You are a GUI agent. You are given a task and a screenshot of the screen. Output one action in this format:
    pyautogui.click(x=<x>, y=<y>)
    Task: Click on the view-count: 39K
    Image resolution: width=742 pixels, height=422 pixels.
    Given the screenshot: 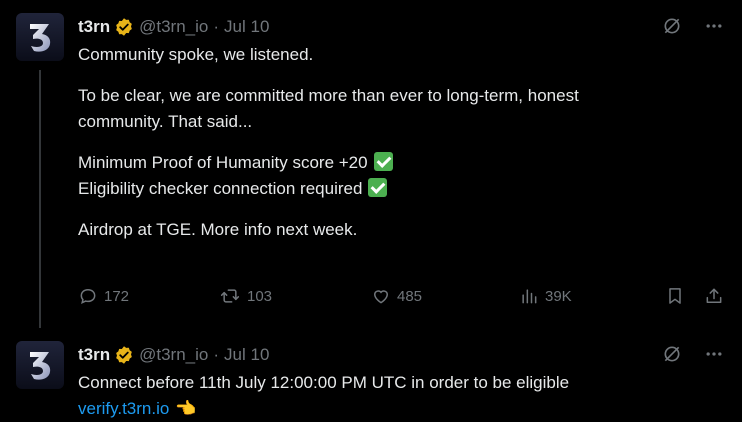 What is the action you would take?
    pyautogui.click(x=558, y=296)
    